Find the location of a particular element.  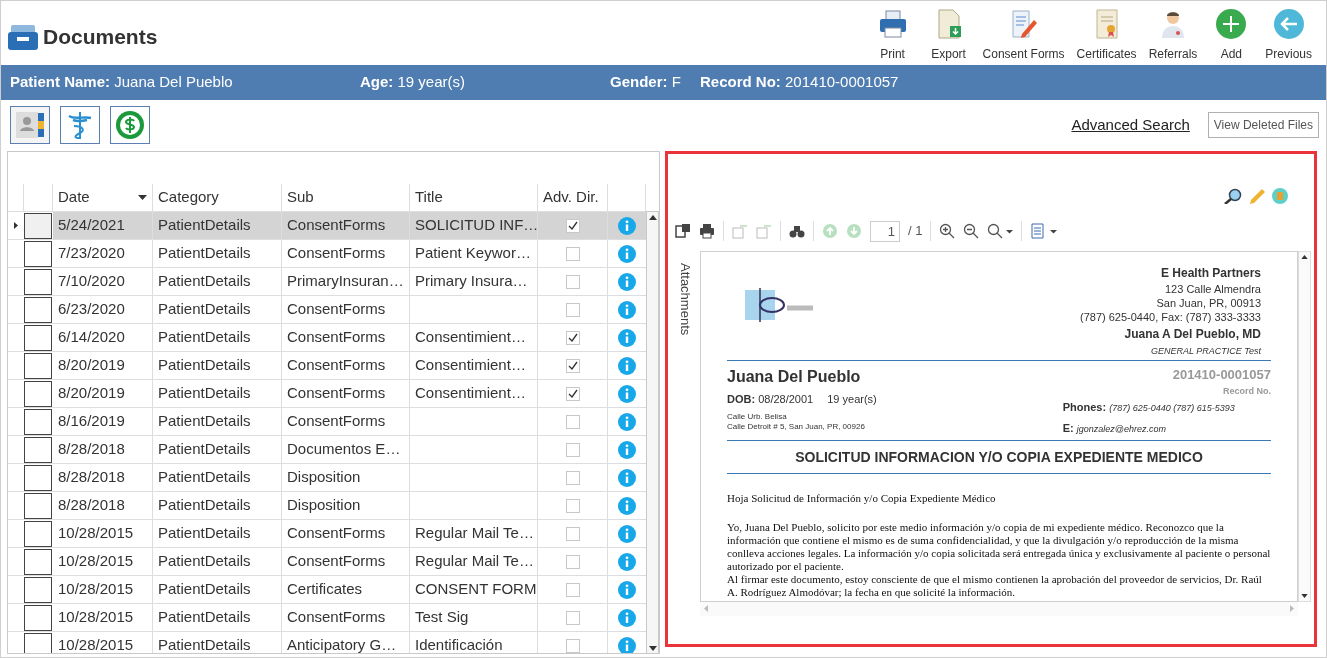

scrollbar is located at coordinates (652, 432).